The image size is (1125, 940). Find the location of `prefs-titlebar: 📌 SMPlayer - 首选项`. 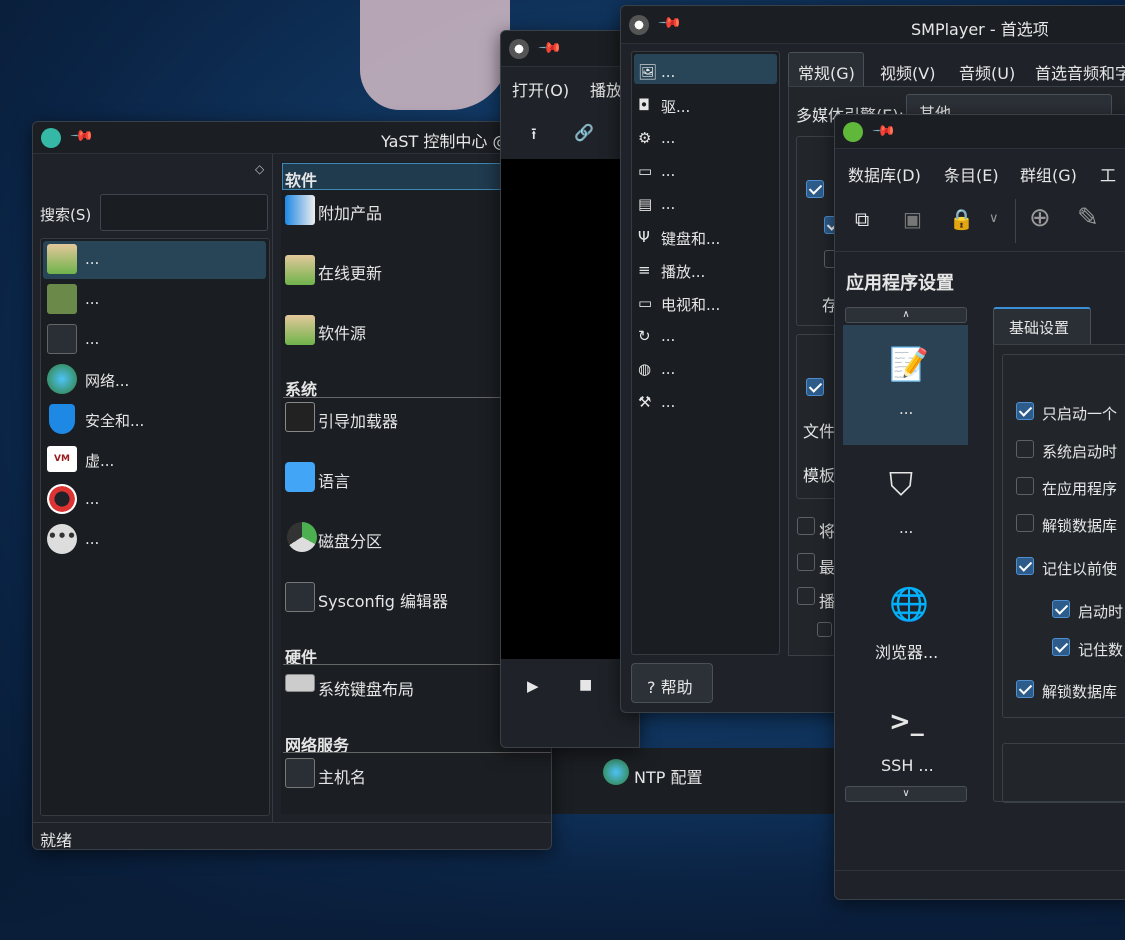

prefs-titlebar: 📌 SMPlayer - 首选项 is located at coordinates (873, 25).